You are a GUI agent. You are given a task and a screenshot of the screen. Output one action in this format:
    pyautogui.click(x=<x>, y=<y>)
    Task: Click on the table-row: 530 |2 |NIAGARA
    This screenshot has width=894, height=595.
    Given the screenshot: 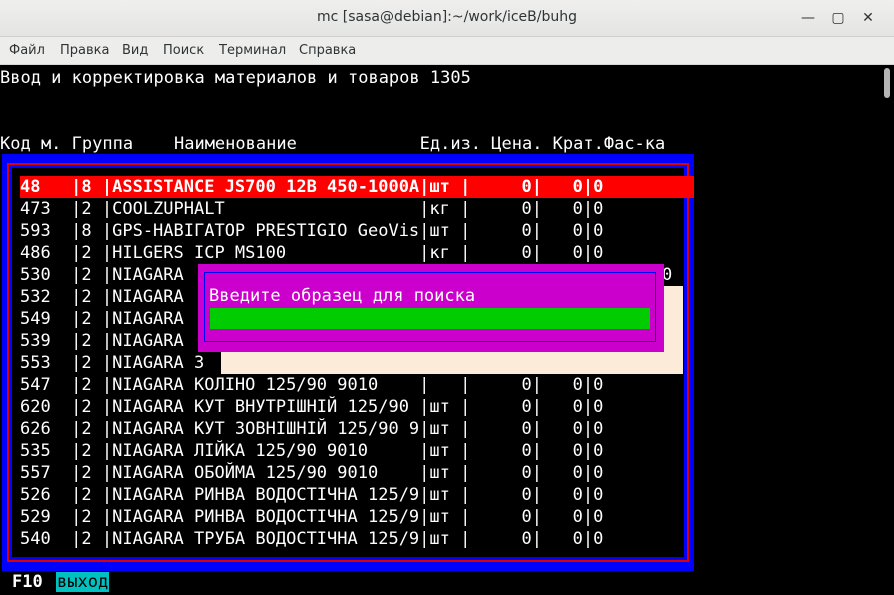 What is the action you would take?
    pyautogui.click(x=102, y=275)
    